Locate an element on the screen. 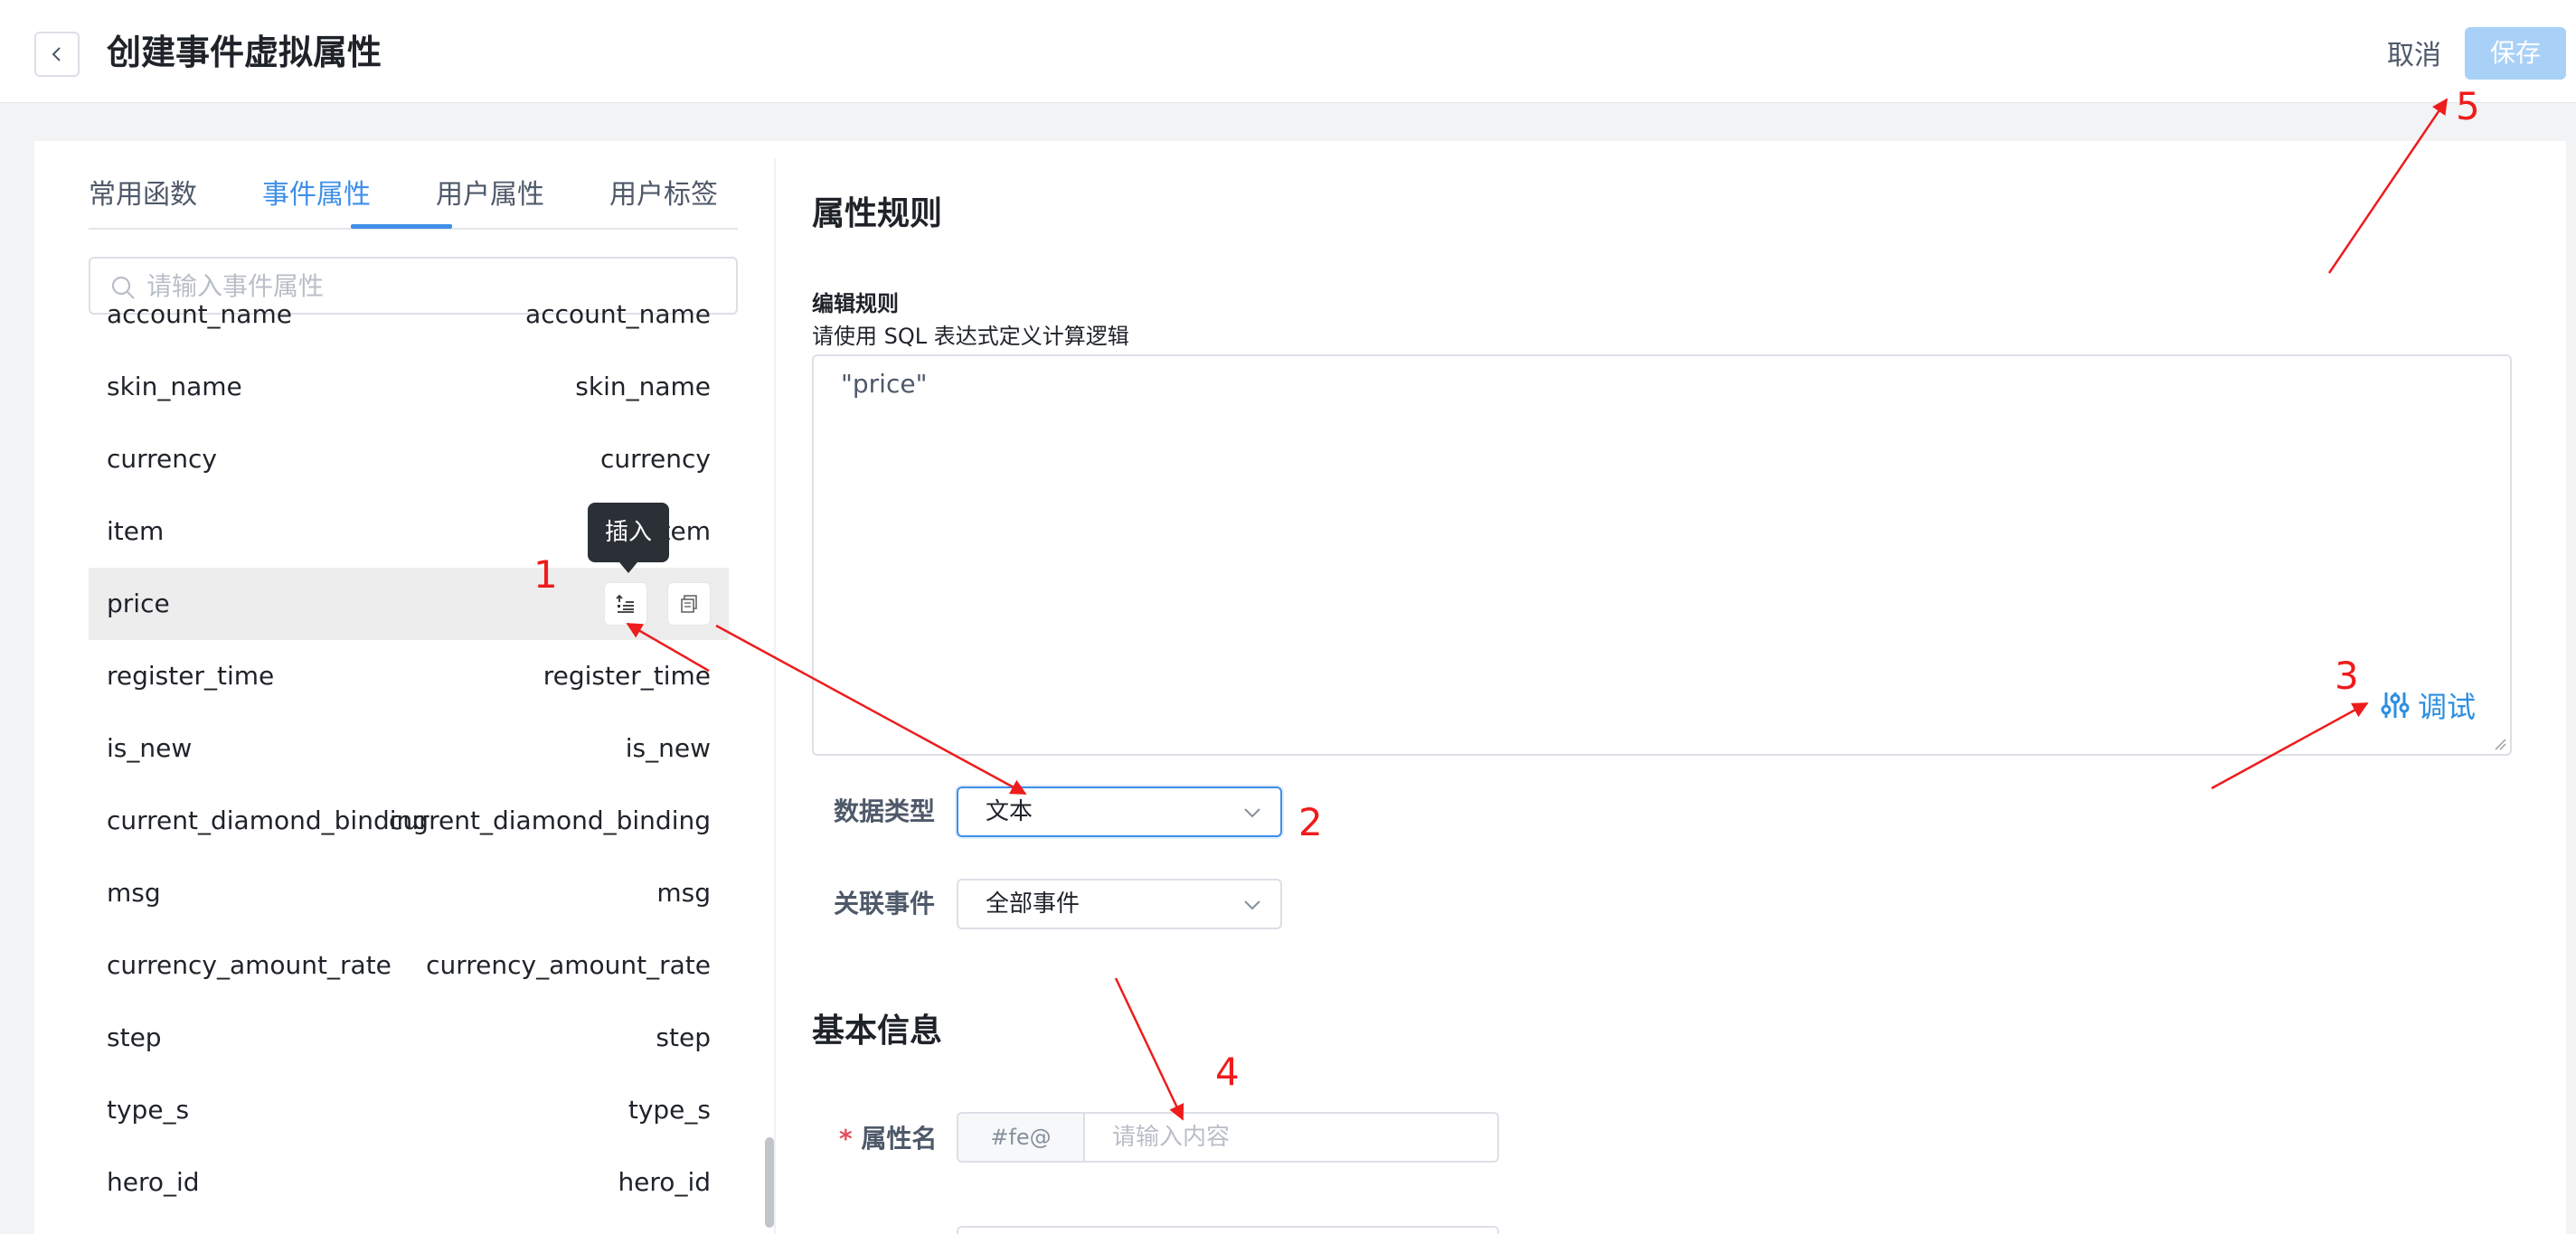 This screenshot has height=1234, width=2576. list-item: hero_id hero_id is located at coordinates (409, 1182).